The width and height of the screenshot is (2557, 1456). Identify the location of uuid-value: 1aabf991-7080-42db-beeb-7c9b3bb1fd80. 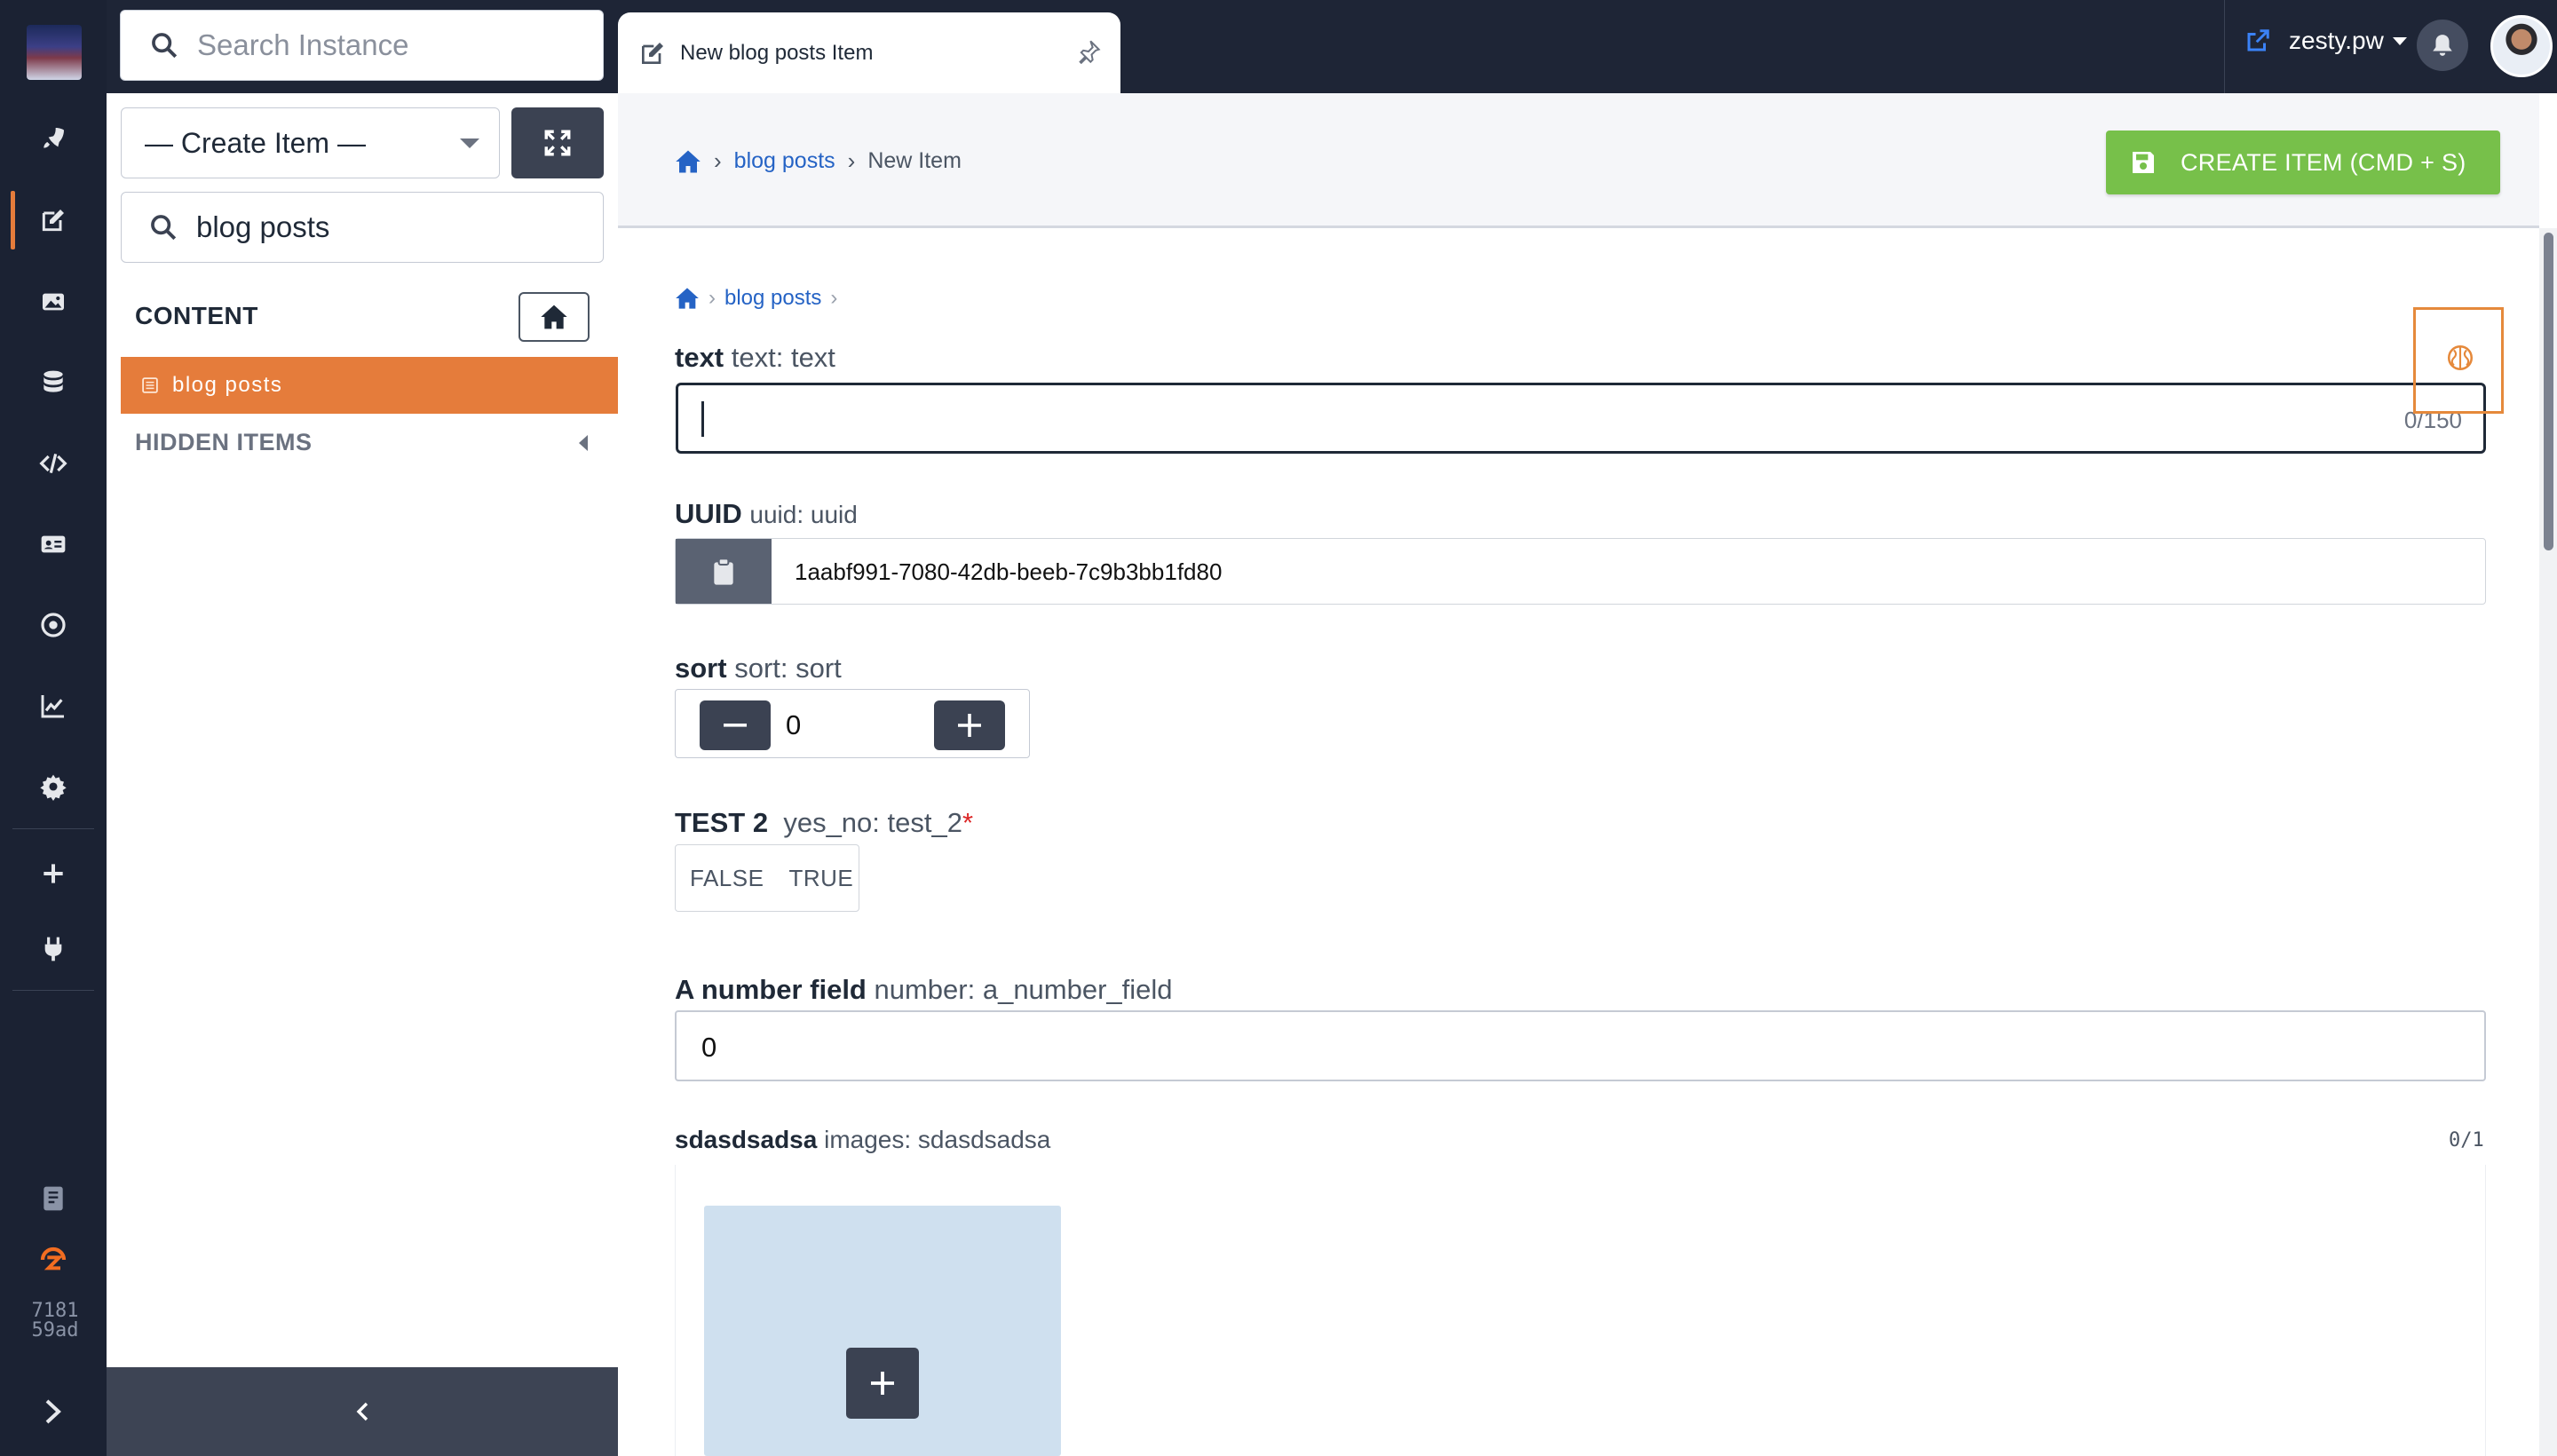
(1008, 572).